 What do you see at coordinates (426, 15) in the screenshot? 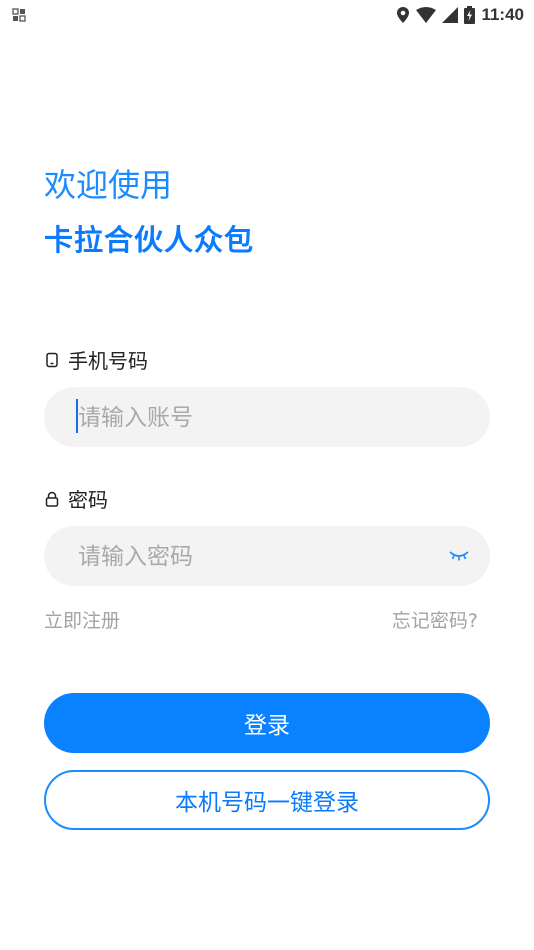
I see `wifi-icon` at bounding box center [426, 15].